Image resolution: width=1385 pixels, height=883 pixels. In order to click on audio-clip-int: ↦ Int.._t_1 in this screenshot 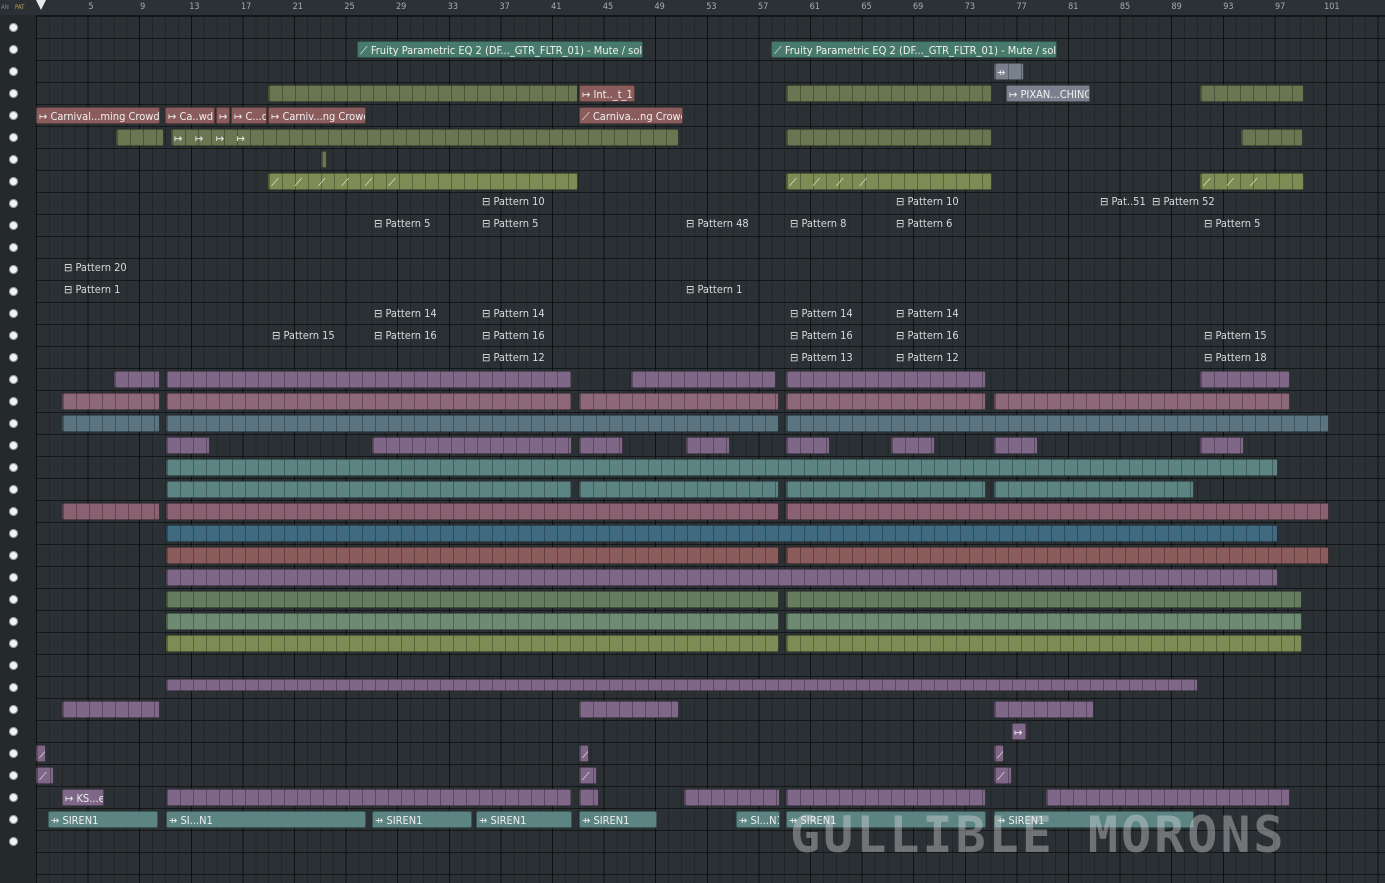, I will do `click(607, 93)`.